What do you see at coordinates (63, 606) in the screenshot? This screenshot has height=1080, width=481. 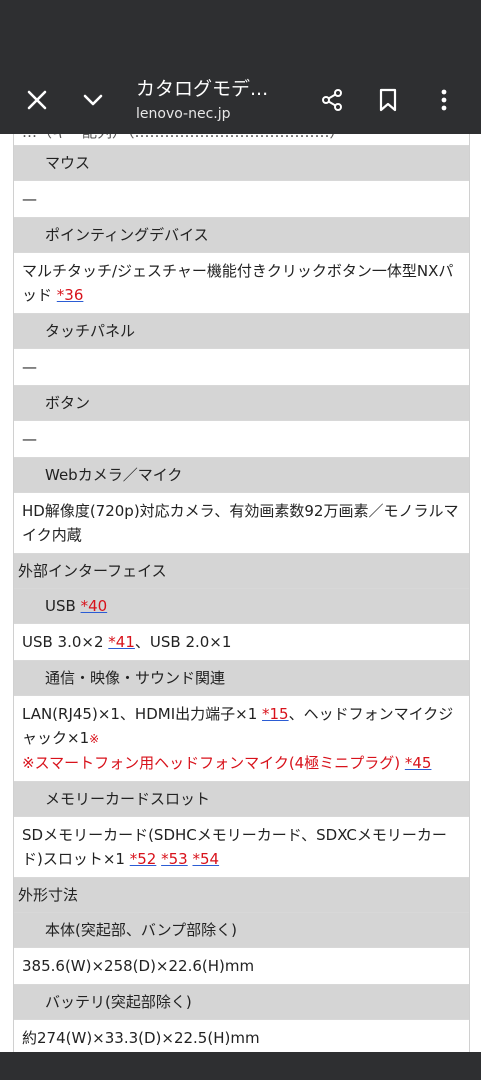 I see `usb-label-text: USB` at bounding box center [63, 606].